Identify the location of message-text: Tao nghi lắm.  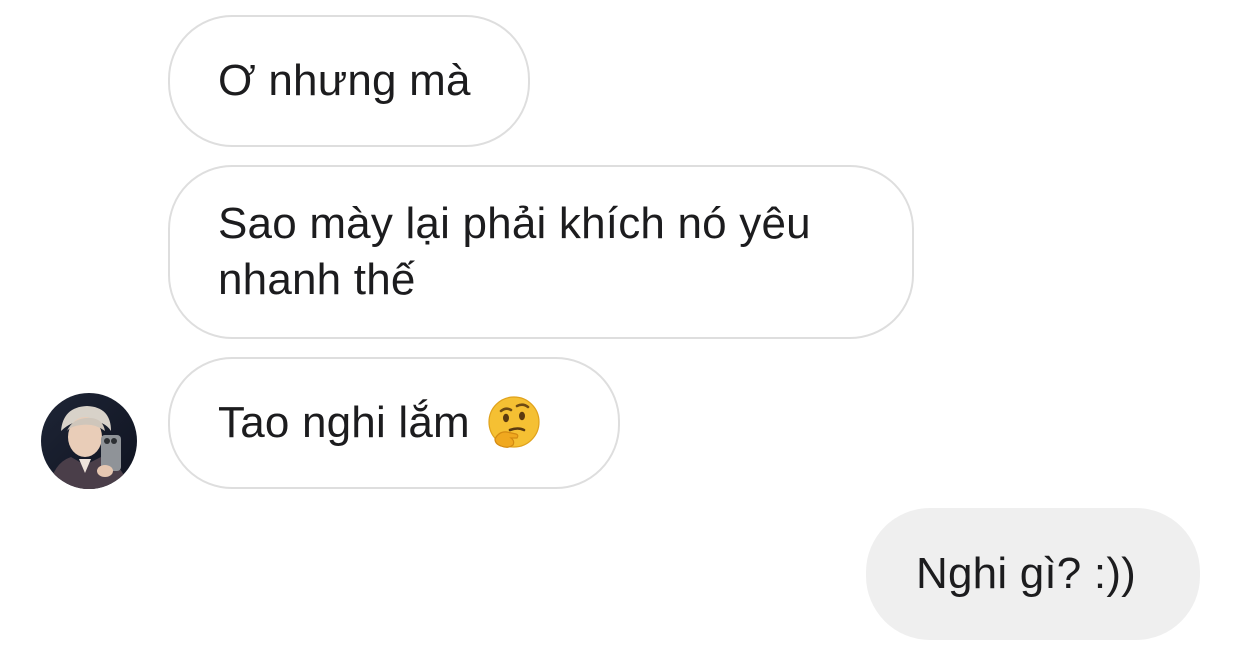
(344, 422).